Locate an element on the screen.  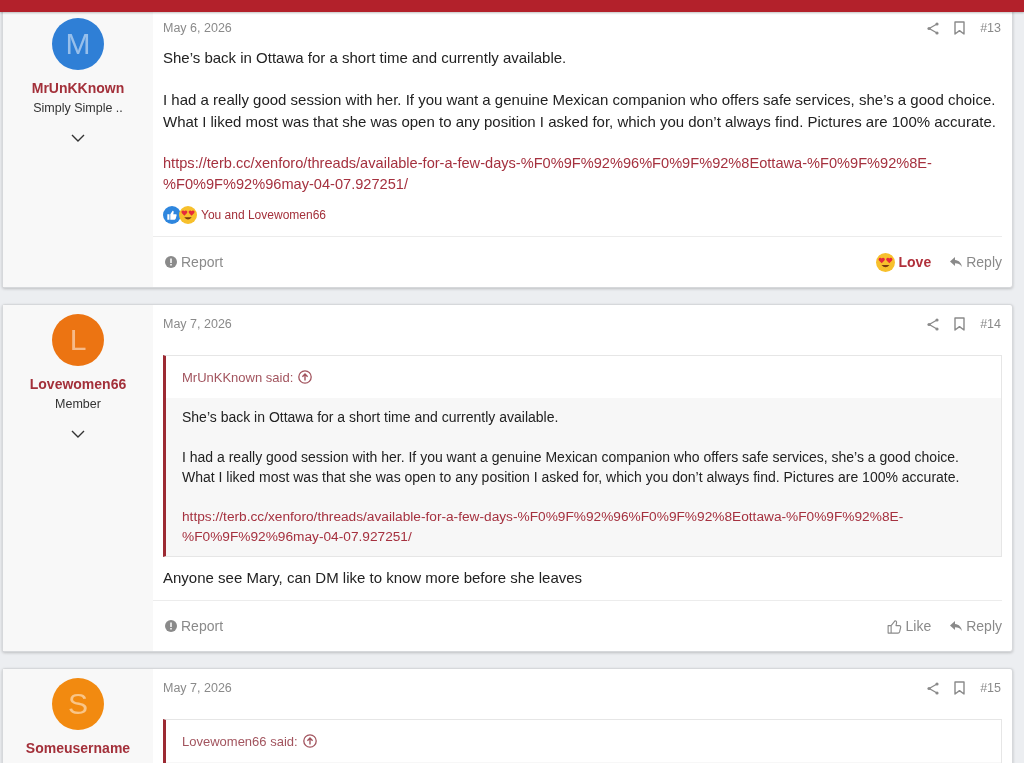
post-text: I had a really good session with her. If you want a genuine Mexican companion who offers safe services, she’s a good choice. What I liked most was that she was open to any position I asked for, which you don’t always find. Pictures are 100% accurate. is located at coordinates (579, 111).